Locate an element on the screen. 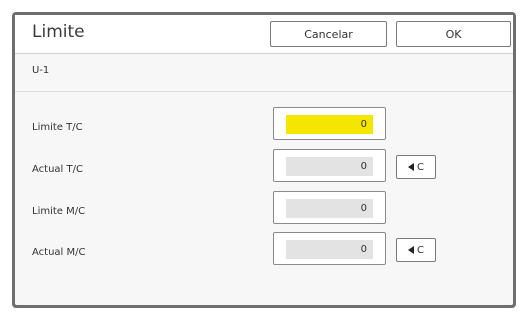 The image size is (526, 315). limit-tc-field: 0 is located at coordinates (329, 123).